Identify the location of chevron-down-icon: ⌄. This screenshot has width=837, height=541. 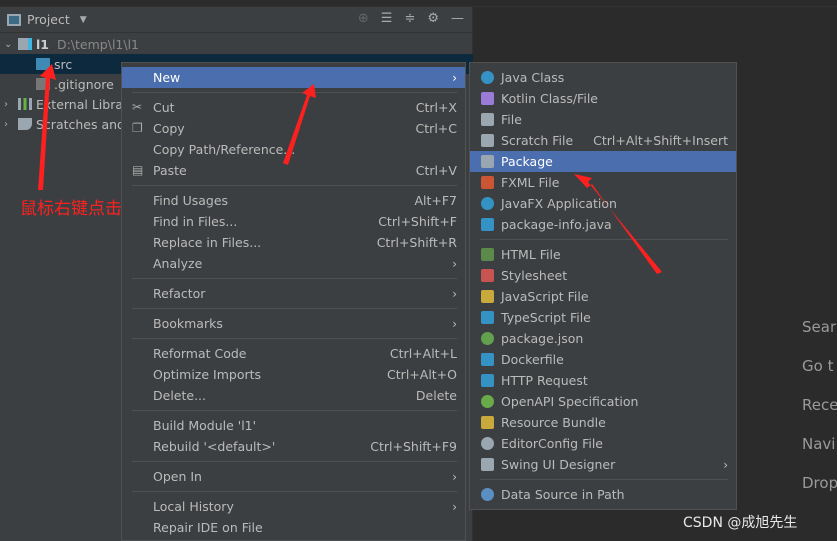
(8, 44).